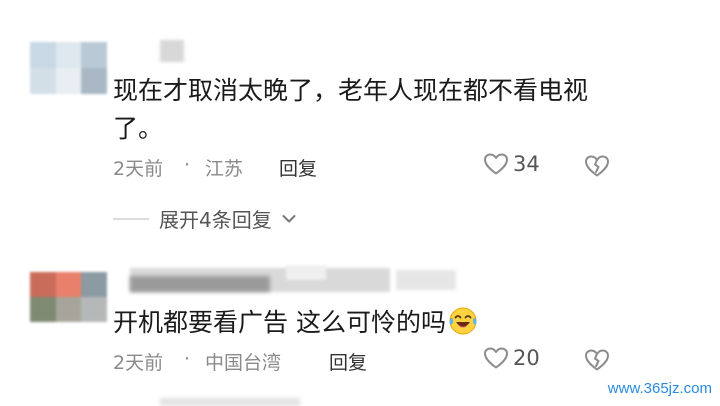 The height and width of the screenshot is (406, 720). What do you see at coordinates (138, 128) in the screenshot?
I see `comment-text-continued: 了。` at bounding box center [138, 128].